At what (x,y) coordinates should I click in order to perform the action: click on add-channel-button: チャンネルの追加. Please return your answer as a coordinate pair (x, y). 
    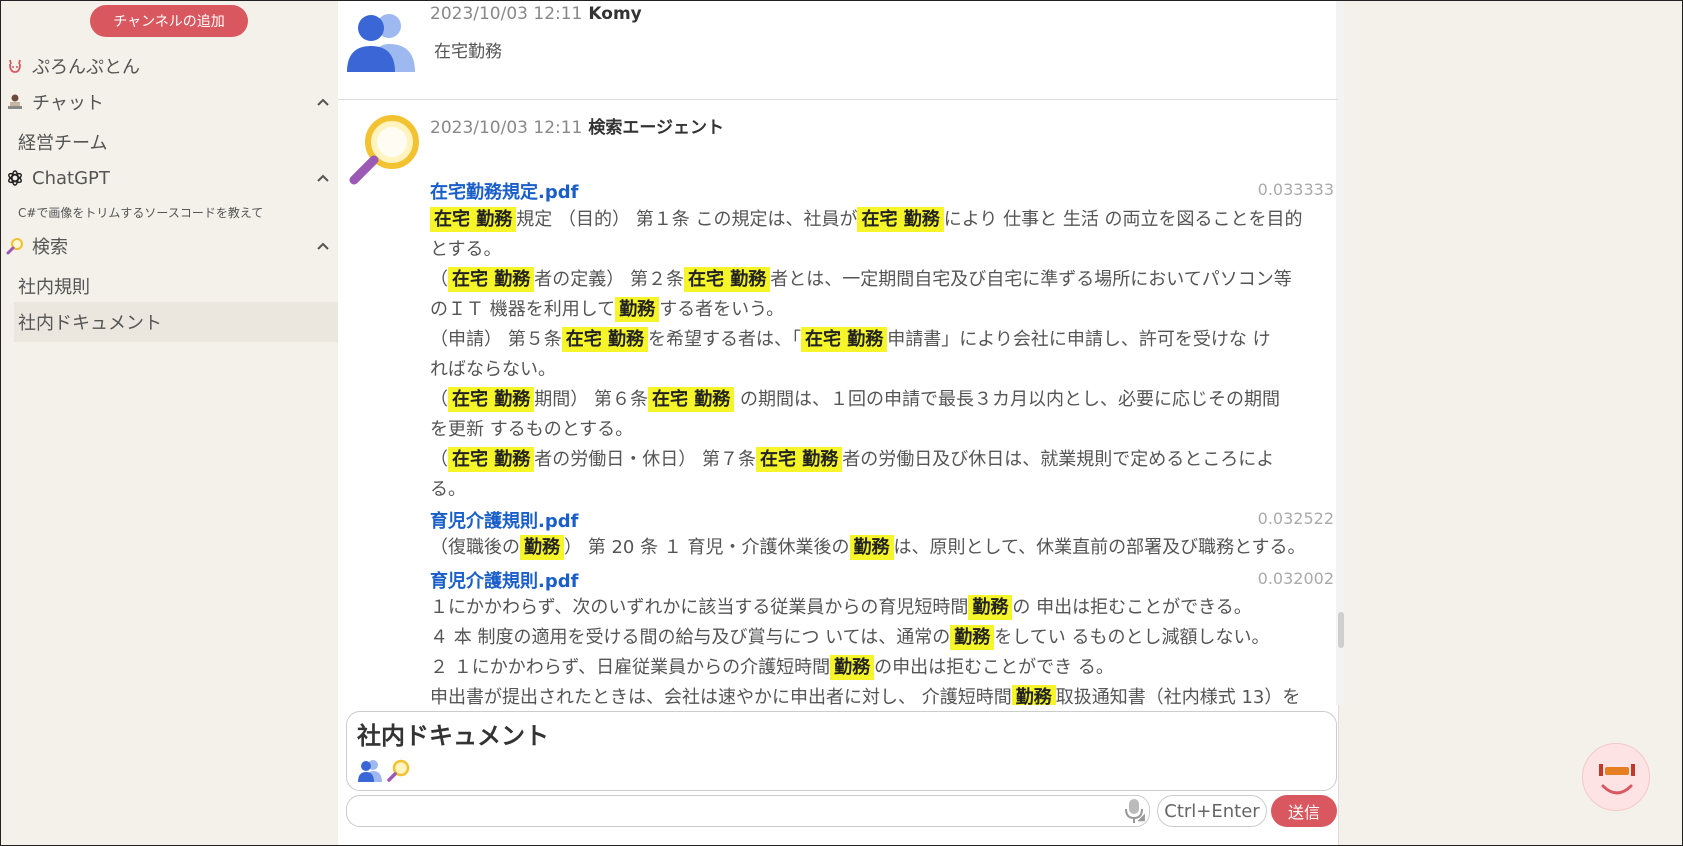
    Looking at the image, I should click on (169, 21).